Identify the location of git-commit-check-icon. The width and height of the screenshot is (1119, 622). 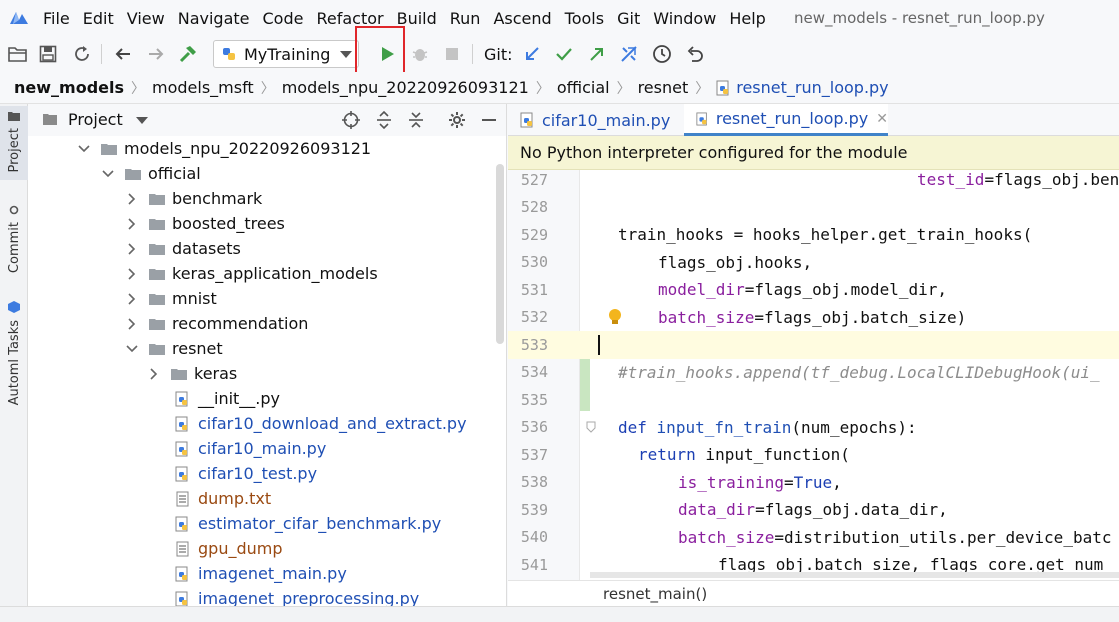
(564, 54).